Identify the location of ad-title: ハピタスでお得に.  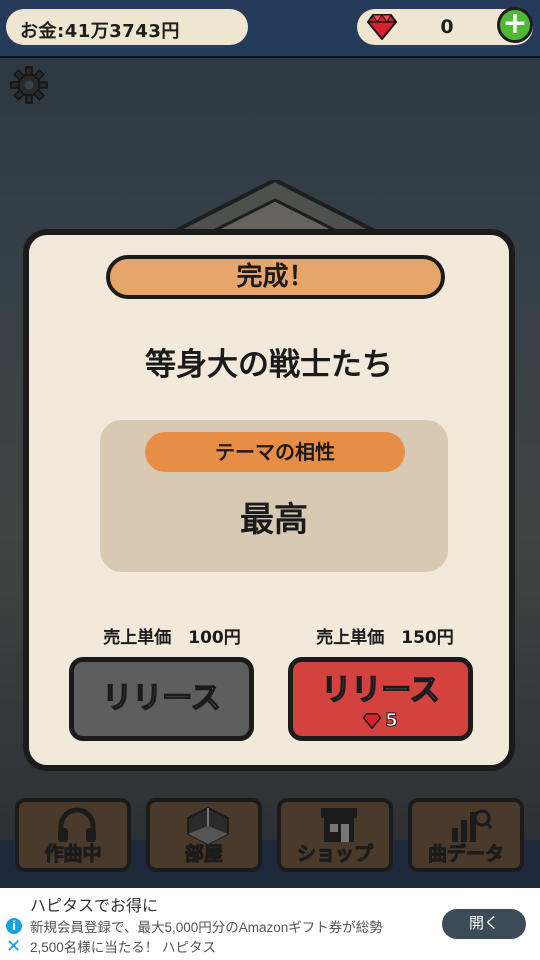
(94, 906).